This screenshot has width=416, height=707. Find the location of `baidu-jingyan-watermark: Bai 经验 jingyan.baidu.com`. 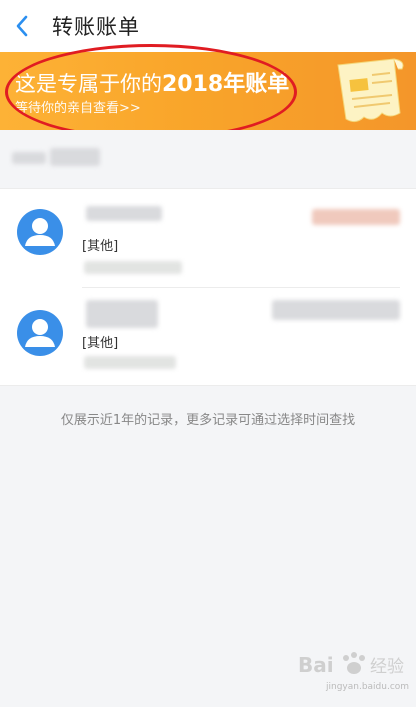

baidu-jingyan-watermark: Bai 经验 jingyan.baidu.com is located at coordinates (353, 671).